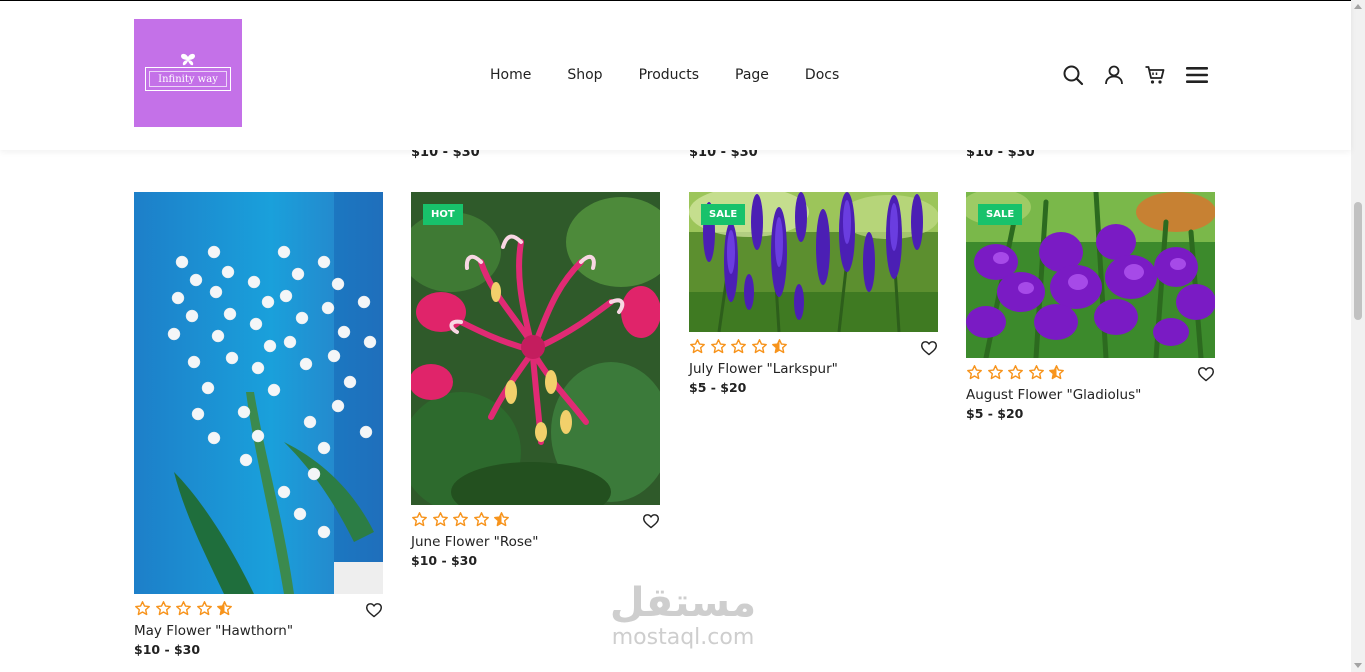 The image size is (1365, 672). Describe the element at coordinates (1073, 75) in the screenshot. I see `search-icon` at that location.